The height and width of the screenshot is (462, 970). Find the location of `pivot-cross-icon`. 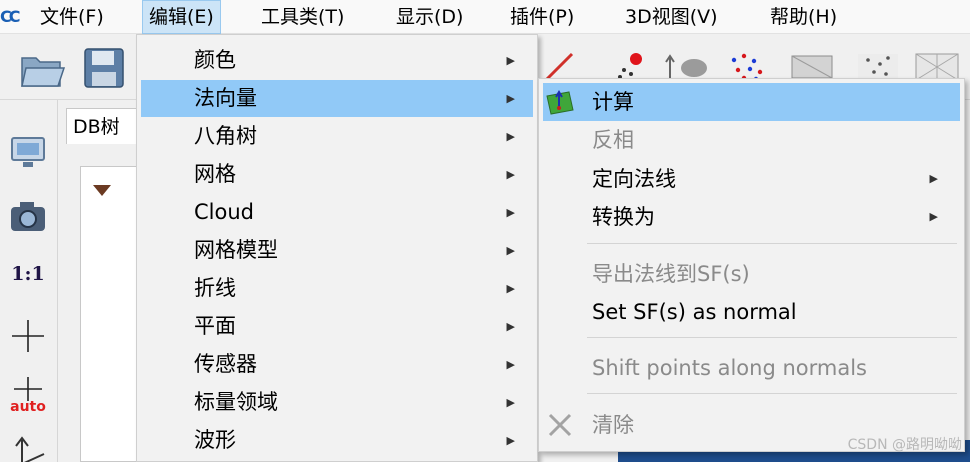

pivot-cross-icon is located at coordinates (28, 336).